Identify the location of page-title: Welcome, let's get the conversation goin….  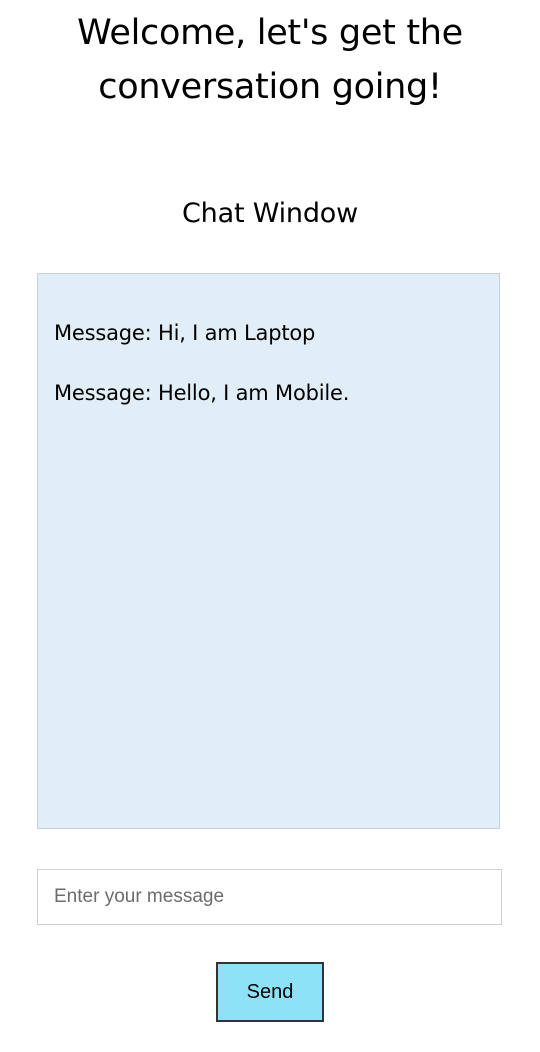
(270, 60).